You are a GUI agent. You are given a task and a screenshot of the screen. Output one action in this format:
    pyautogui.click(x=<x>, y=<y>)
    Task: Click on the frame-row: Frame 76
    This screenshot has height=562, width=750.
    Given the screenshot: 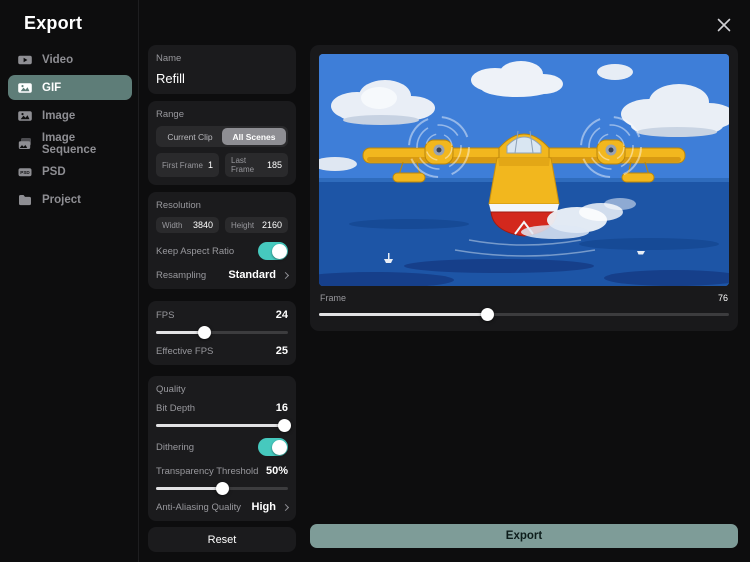 What is the action you would take?
    pyautogui.click(x=524, y=298)
    